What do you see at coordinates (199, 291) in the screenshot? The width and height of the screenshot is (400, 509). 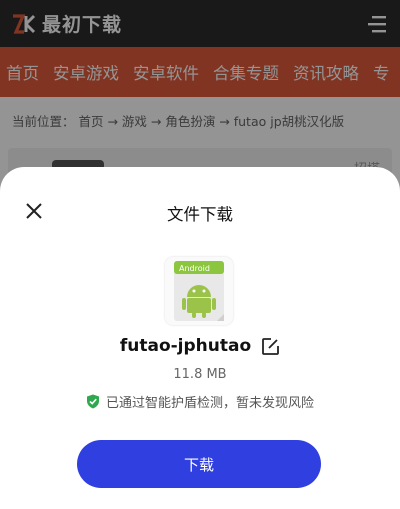 I see `android-apk-icon: Android` at bounding box center [199, 291].